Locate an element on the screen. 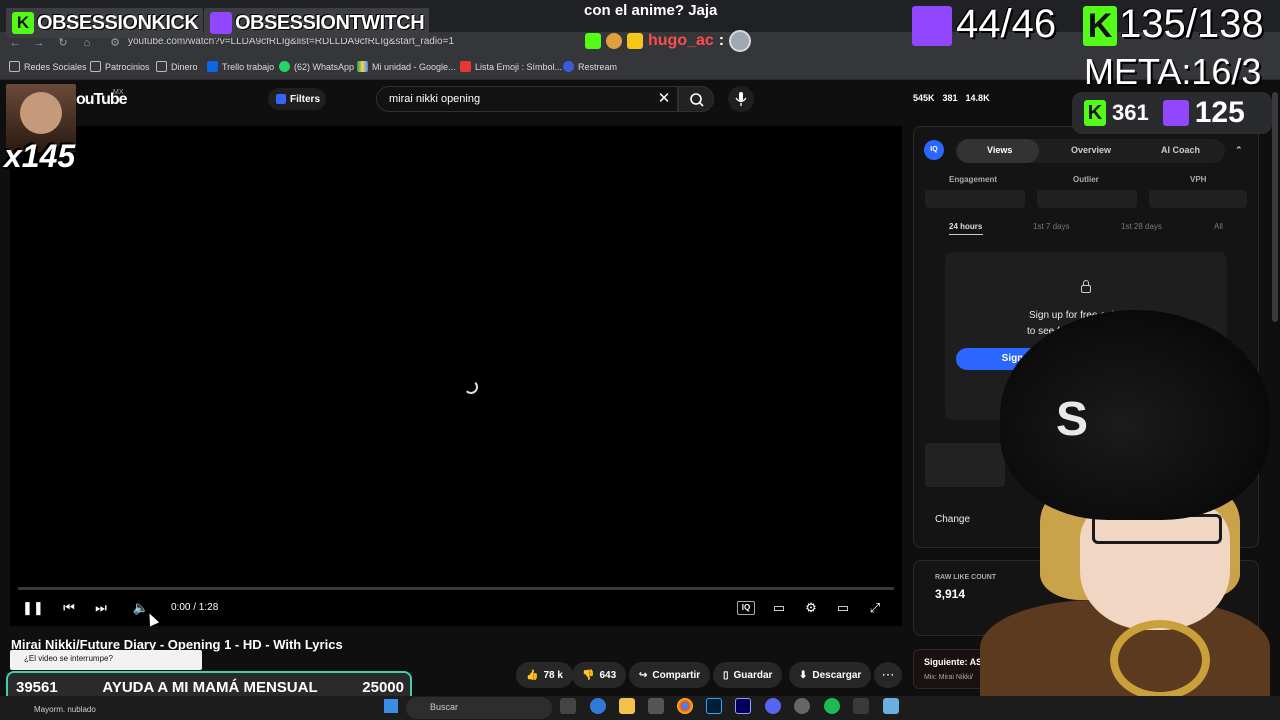 Image resolution: width=1280 pixels, height=720 pixels. weather-text: Mayorm. nublado is located at coordinates (65, 709).